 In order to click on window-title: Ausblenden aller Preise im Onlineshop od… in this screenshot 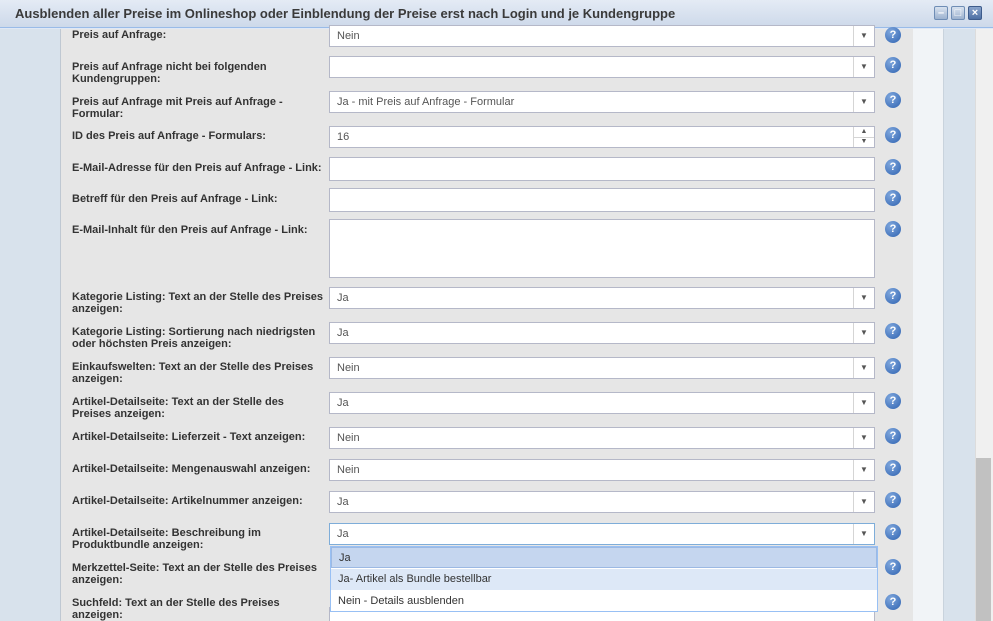, I will do `click(345, 13)`.